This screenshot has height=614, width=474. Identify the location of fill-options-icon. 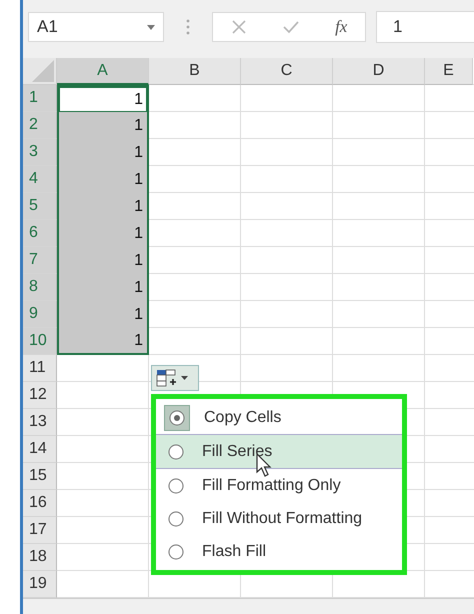
(173, 378).